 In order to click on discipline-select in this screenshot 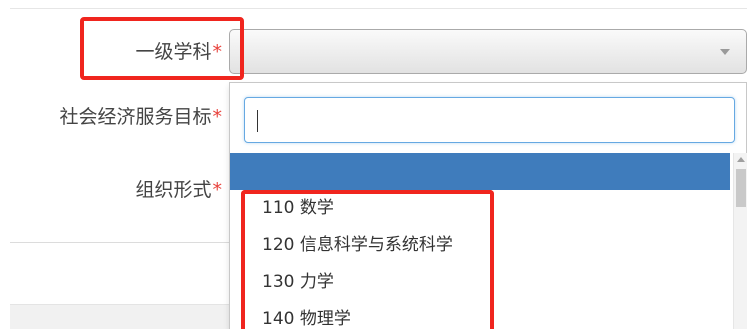, I will do `click(488, 51)`.